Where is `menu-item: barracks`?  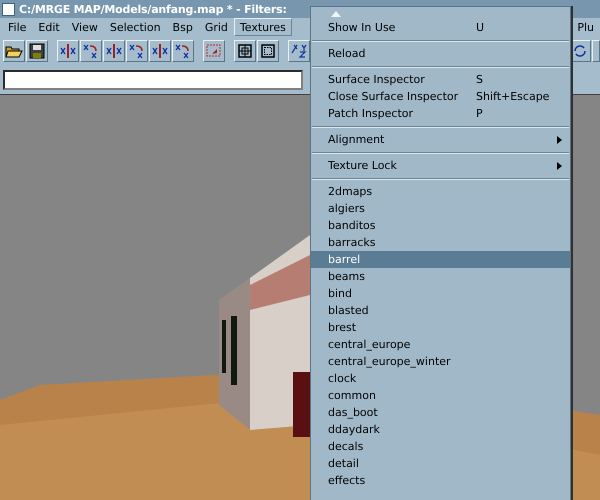 menu-item: barracks is located at coordinates (440, 242).